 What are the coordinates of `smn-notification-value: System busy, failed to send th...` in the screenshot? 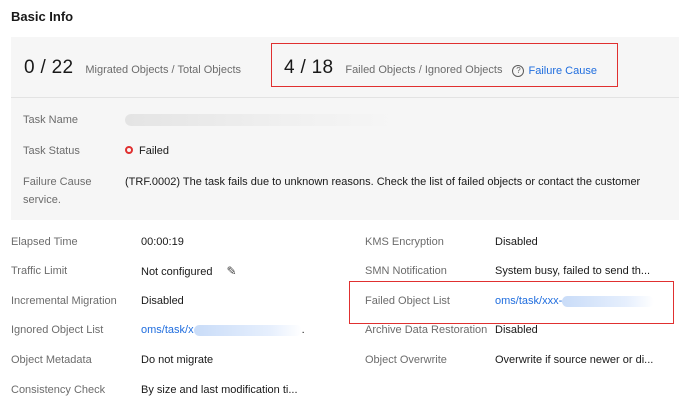 It's located at (573, 271).